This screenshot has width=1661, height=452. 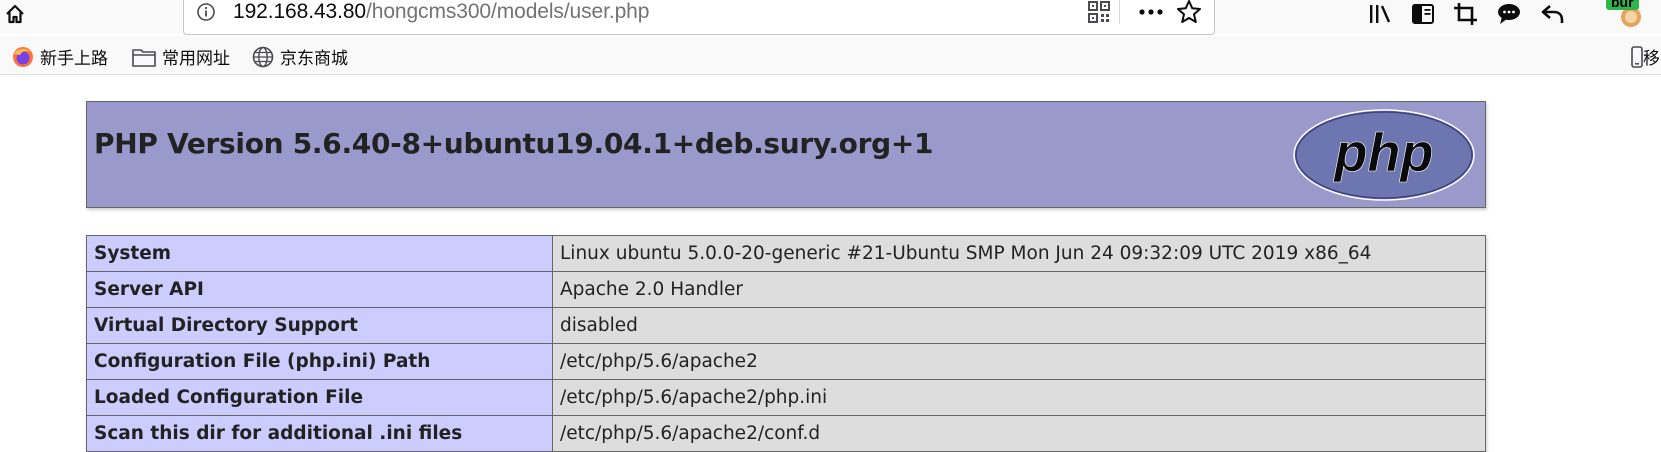 What do you see at coordinates (1651, 59) in the screenshot?
I see `mobile-bookmarks-label: 移` at bounding box center [1651, 59].